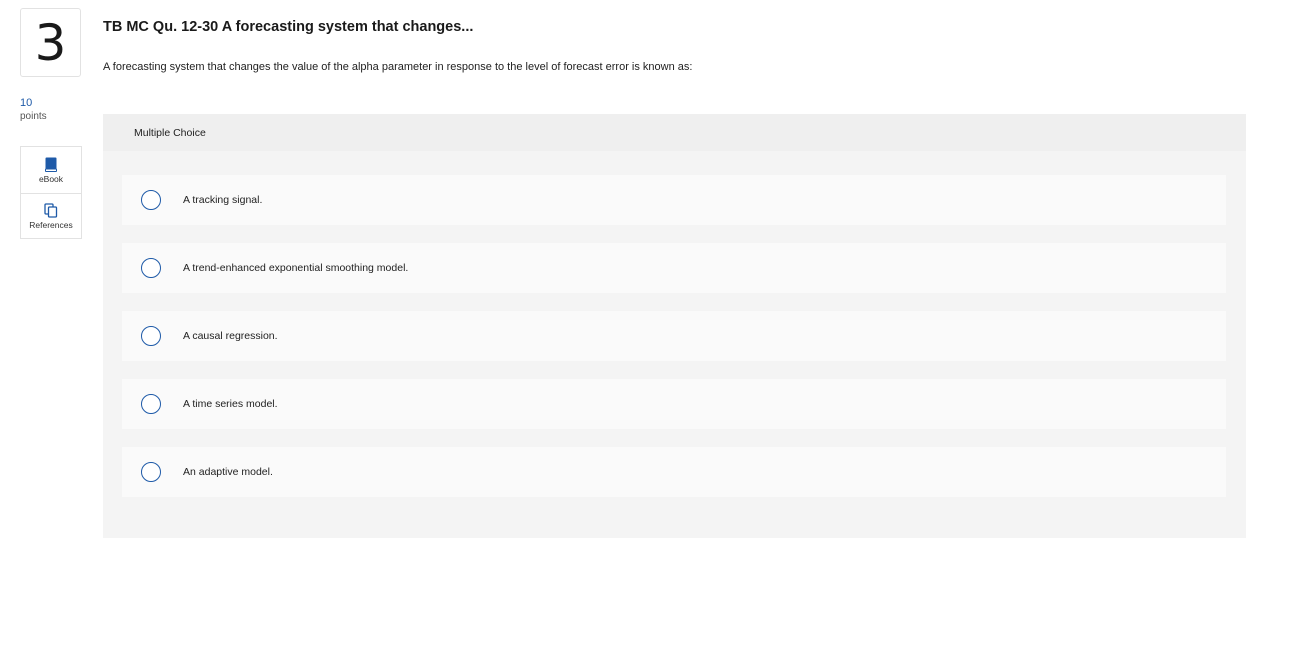 Image resolution: width=1295 pixels, height=659 pixels. I want to click on points-label: points, so click(33, 116).